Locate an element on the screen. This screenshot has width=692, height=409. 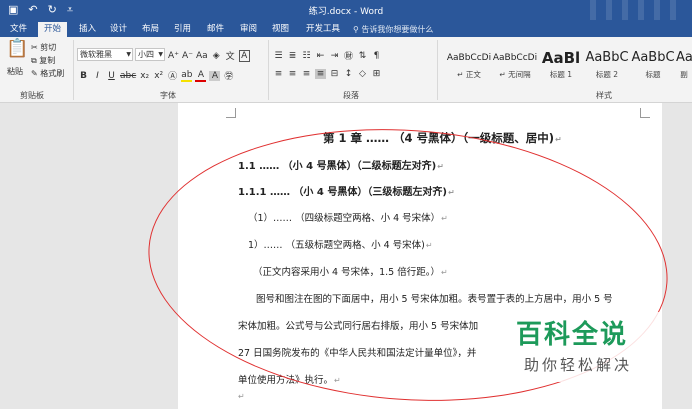
style-sample: AaBl is located at coordinates (561, 58).